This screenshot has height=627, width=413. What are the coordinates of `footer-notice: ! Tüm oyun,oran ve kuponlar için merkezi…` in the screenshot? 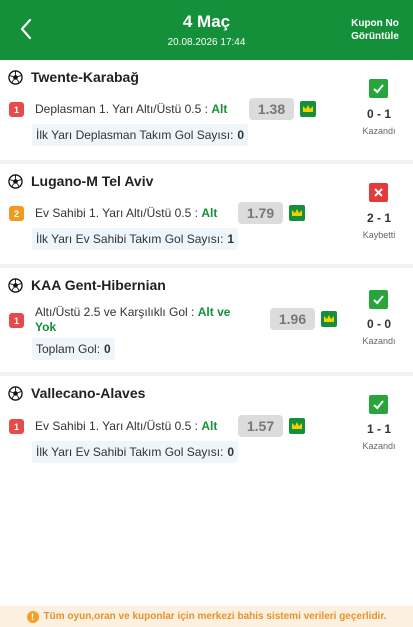 It's located at (206, 616).